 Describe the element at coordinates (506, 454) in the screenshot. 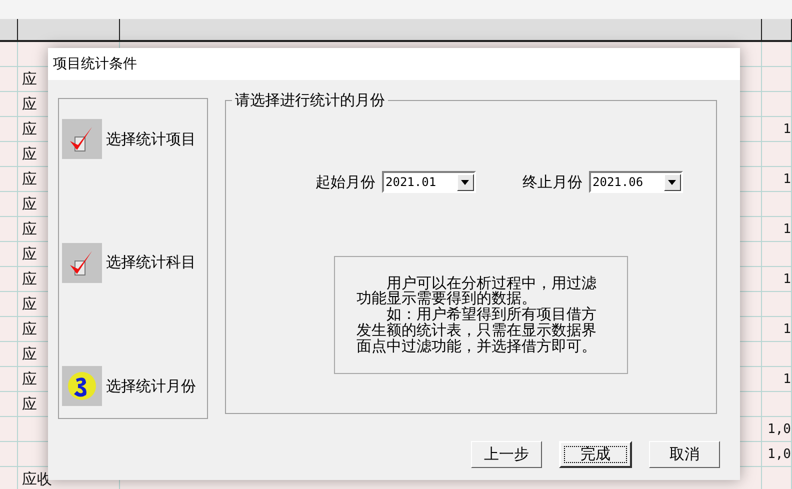

I see `dialog-button: 上一步` at that location.